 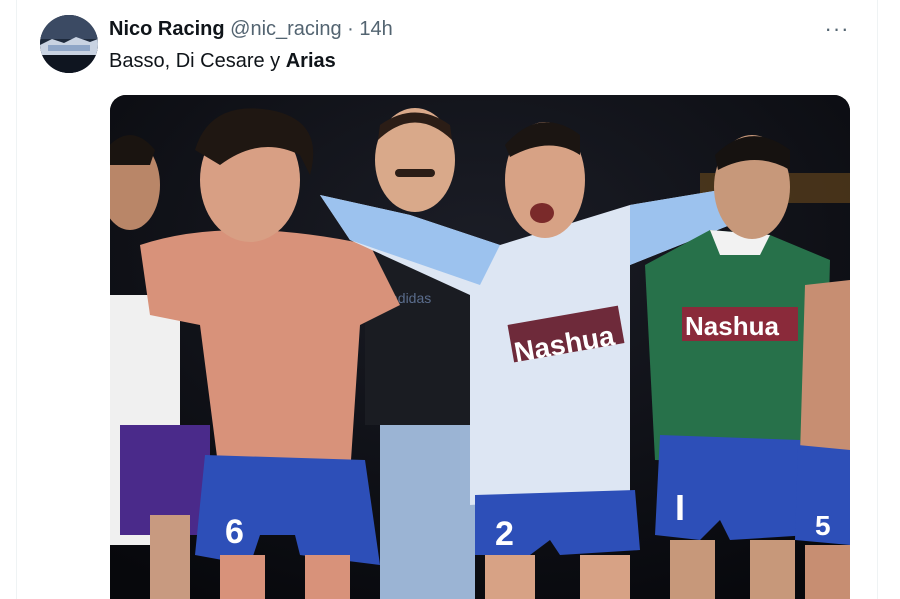 I want to click on author-handle: @nic_racing, so click(x=285, y=29).